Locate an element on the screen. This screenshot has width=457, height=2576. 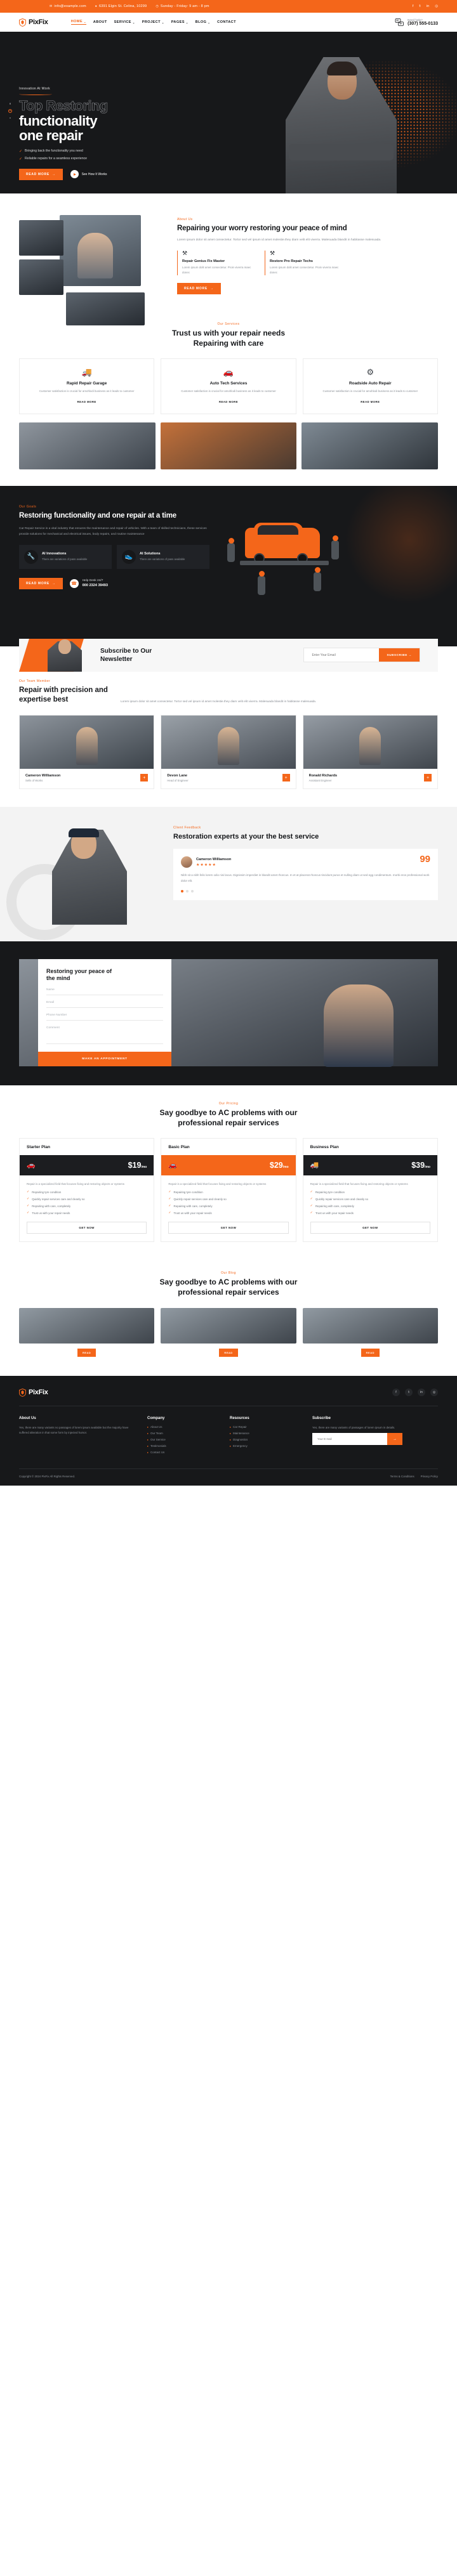
footer-company-link-3: ▸ Our Service is located at coordinates (181, 1440).